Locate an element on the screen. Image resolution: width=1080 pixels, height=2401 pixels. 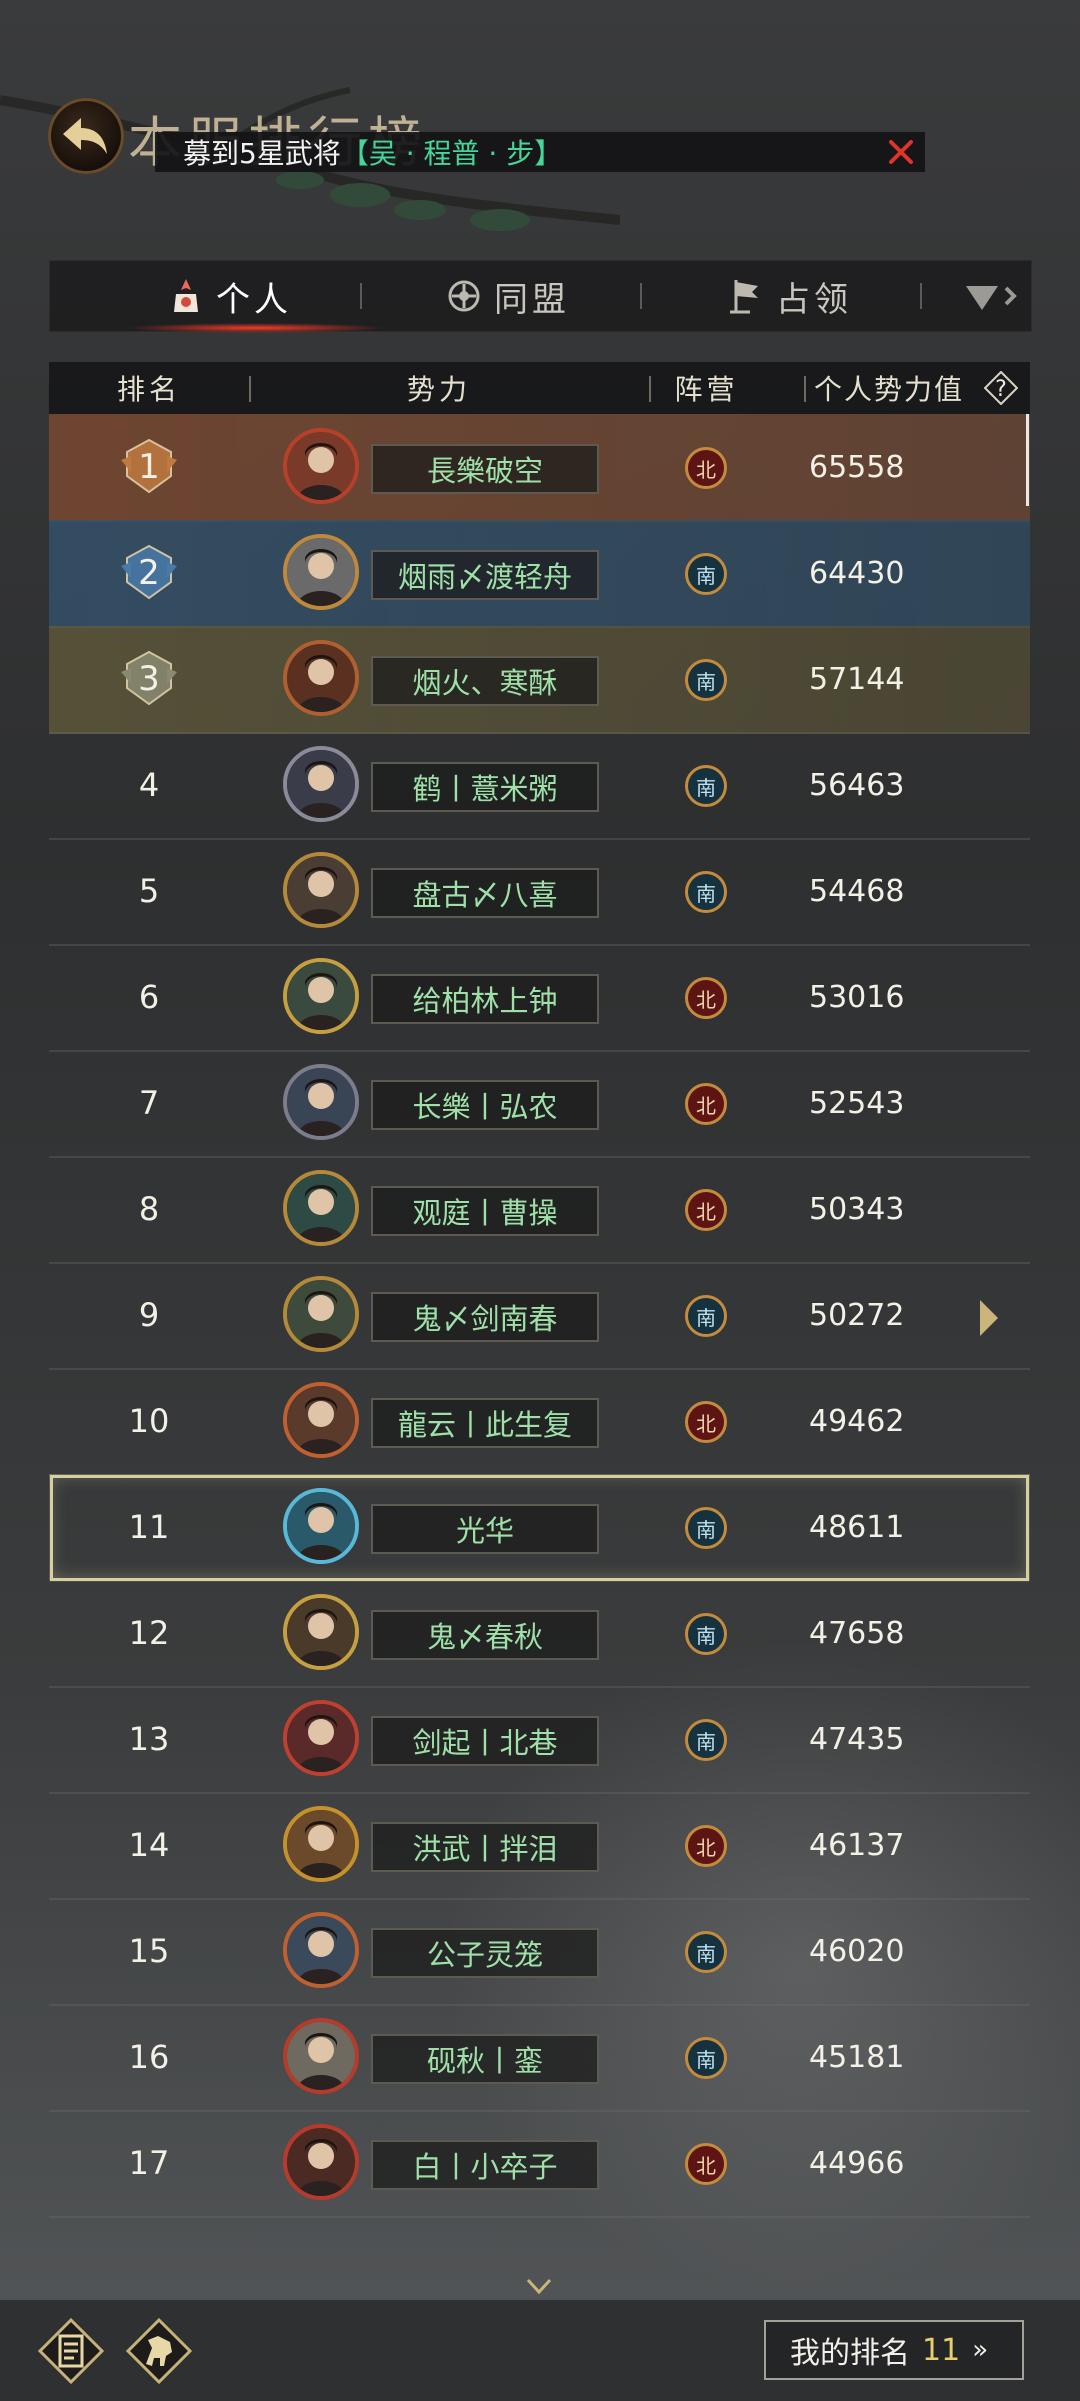
power-value: 50343 is located at coordinates (857, 1209).